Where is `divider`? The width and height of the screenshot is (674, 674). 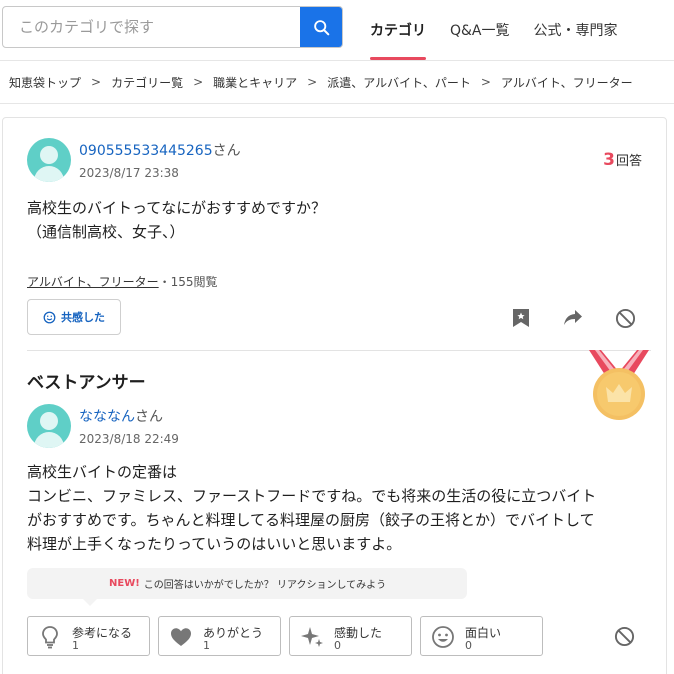 divider is located at coordinates (339, 350).